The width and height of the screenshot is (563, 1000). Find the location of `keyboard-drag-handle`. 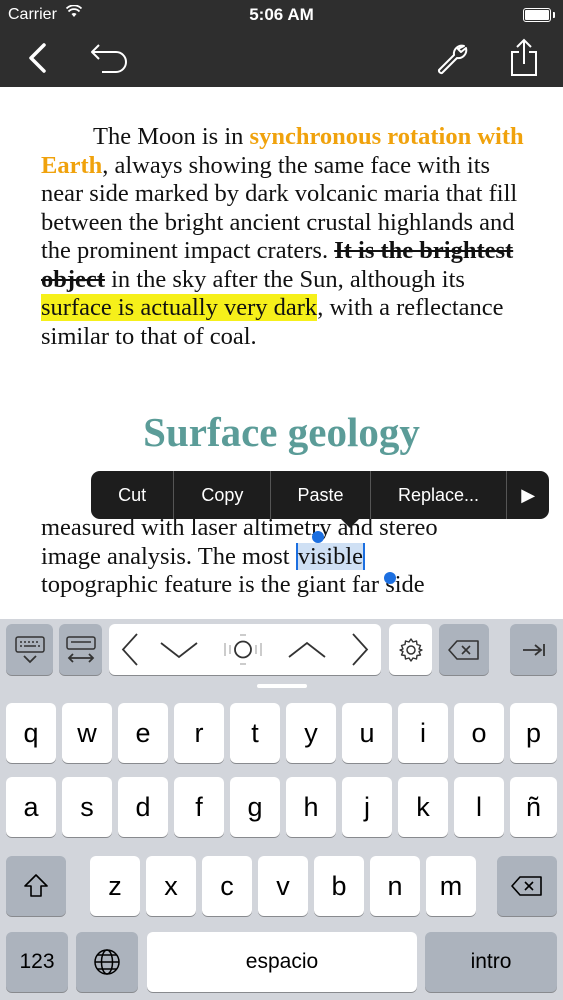

keyboard-drag-handle is located at coordinates (282, 686).